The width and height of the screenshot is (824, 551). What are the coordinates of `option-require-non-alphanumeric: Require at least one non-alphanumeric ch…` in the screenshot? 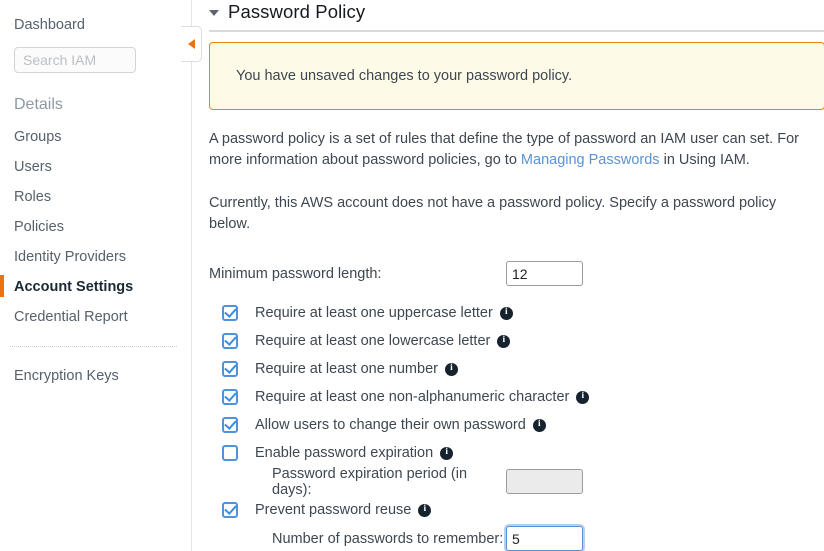 It's located at (516, 397).